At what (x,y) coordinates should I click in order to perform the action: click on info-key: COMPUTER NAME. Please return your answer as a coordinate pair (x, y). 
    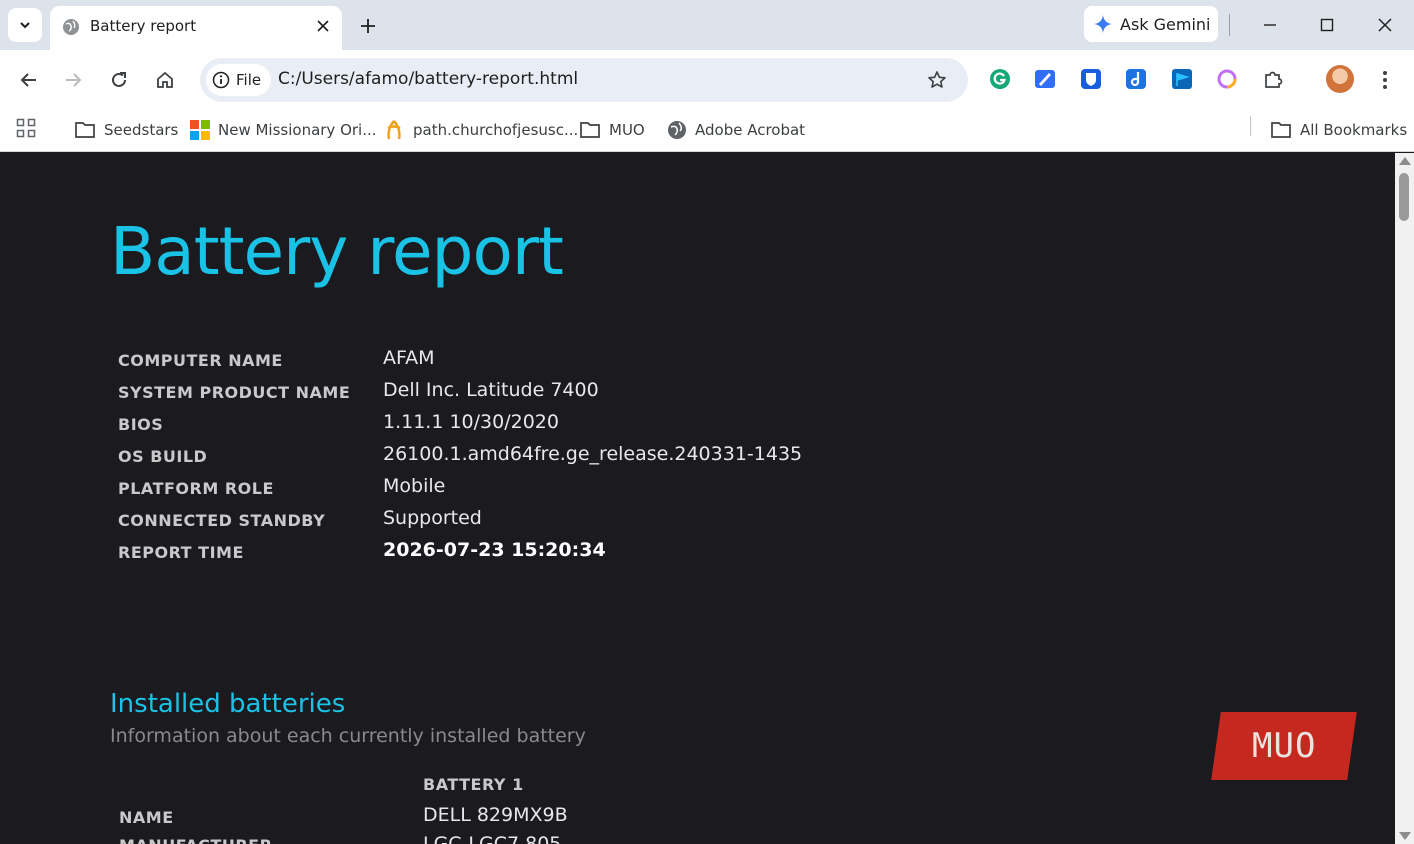
    Looking at the image, I should click on (200, 360).